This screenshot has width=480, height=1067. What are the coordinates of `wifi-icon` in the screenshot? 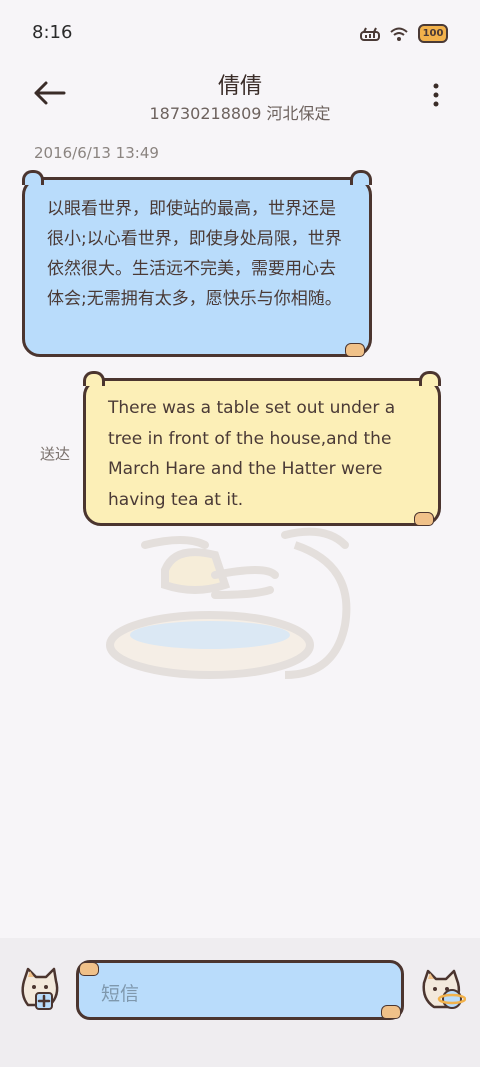 It's located at (399, 34).